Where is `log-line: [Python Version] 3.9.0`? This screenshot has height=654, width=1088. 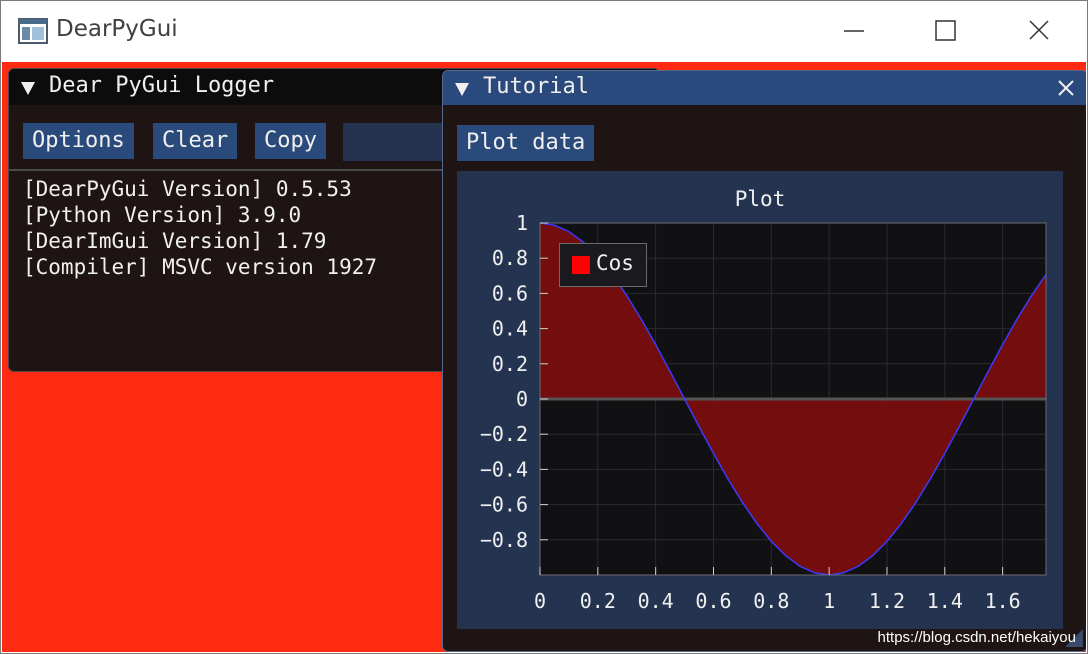
log-line: [Python Version] 3.9.0 is located at coordinates (162, 215).